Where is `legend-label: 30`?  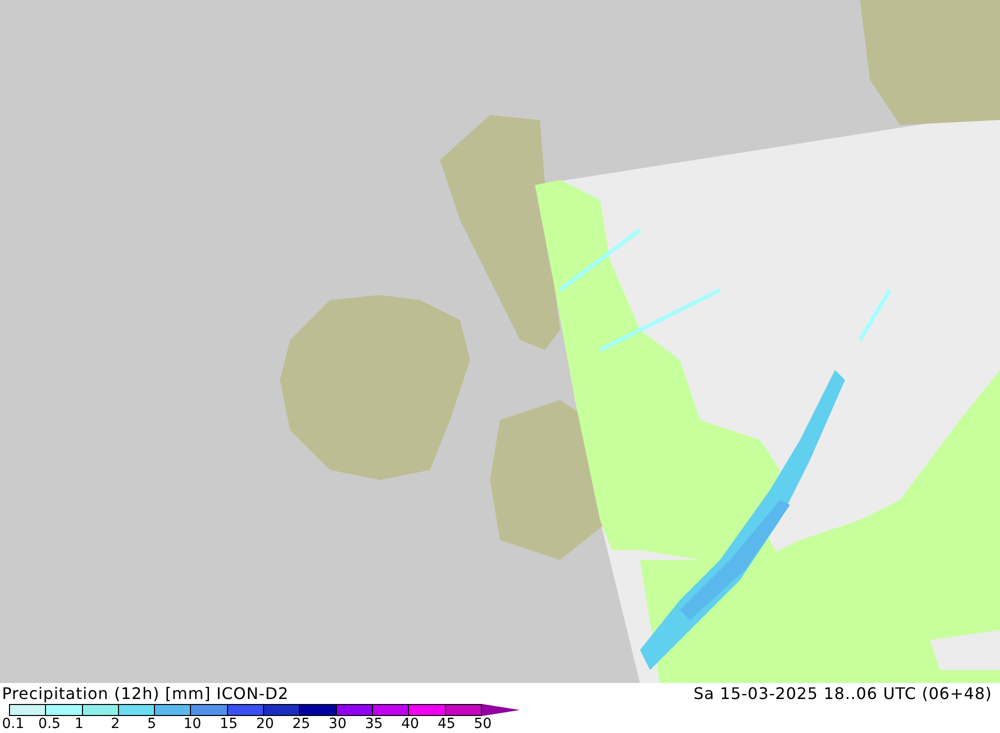
legend-label: 30 is located at coordinates (338, 724).